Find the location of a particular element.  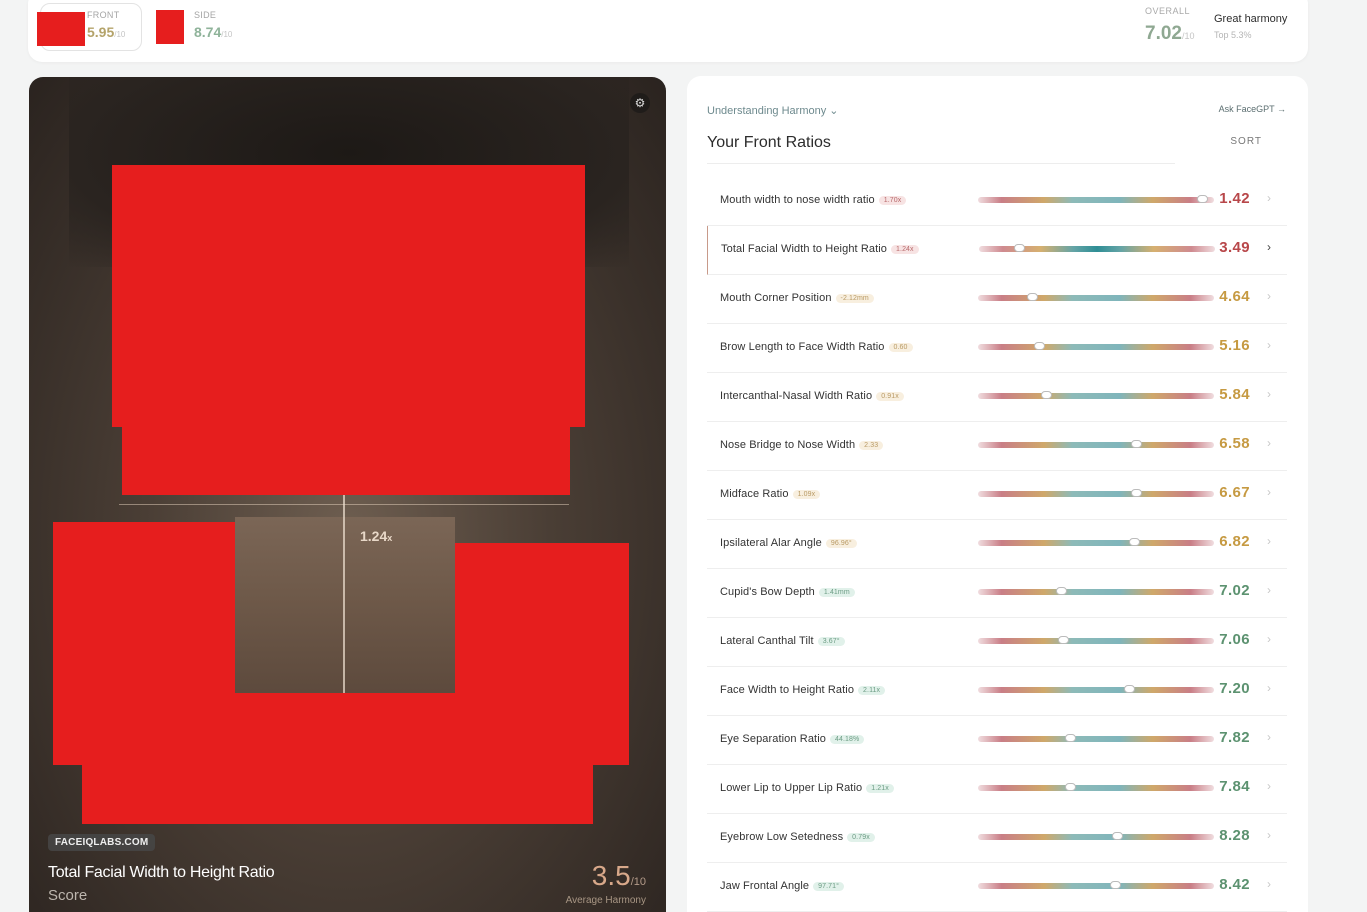

ratio-row: Ipsilateral Alar Angle 96.96° 6.82 › is located at coordinates (997, 544).